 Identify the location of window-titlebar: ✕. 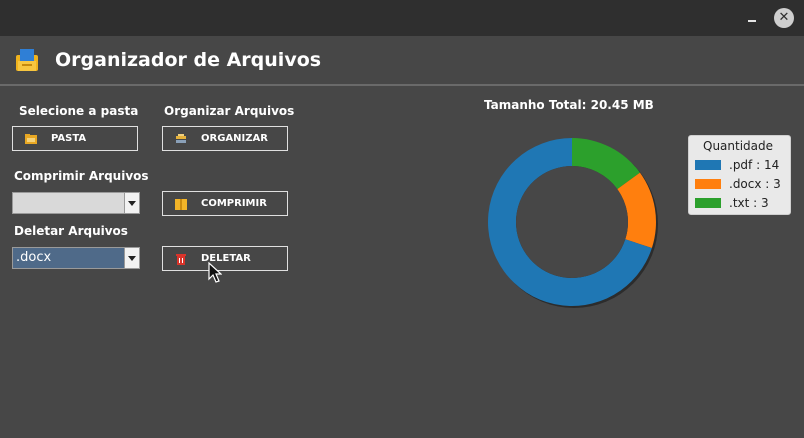
(402, 18).